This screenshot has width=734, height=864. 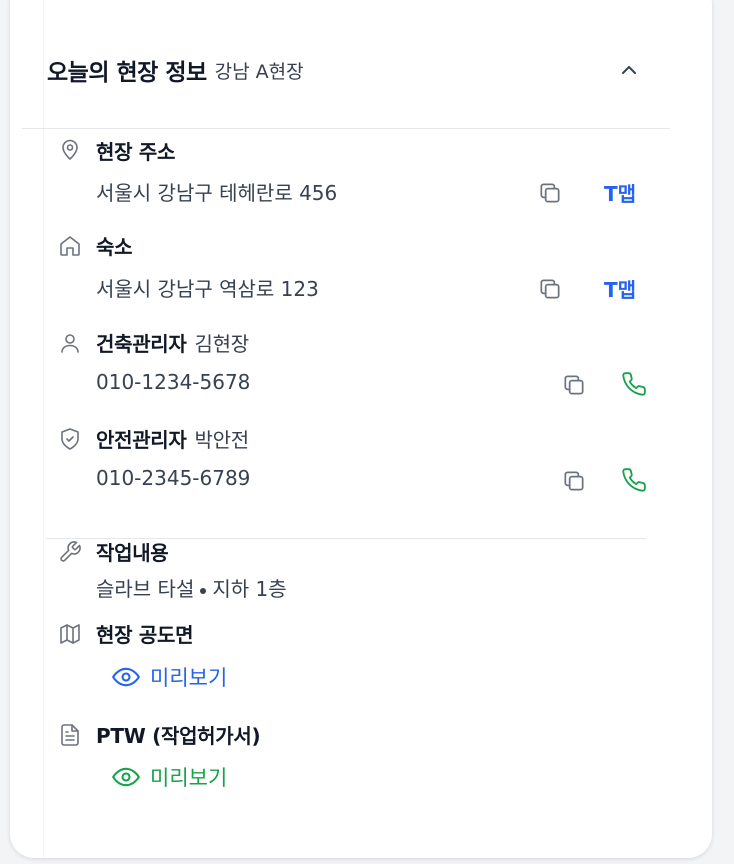 I want to click on drawing-preview-label: 미리보기, so click(x=189, y=678).